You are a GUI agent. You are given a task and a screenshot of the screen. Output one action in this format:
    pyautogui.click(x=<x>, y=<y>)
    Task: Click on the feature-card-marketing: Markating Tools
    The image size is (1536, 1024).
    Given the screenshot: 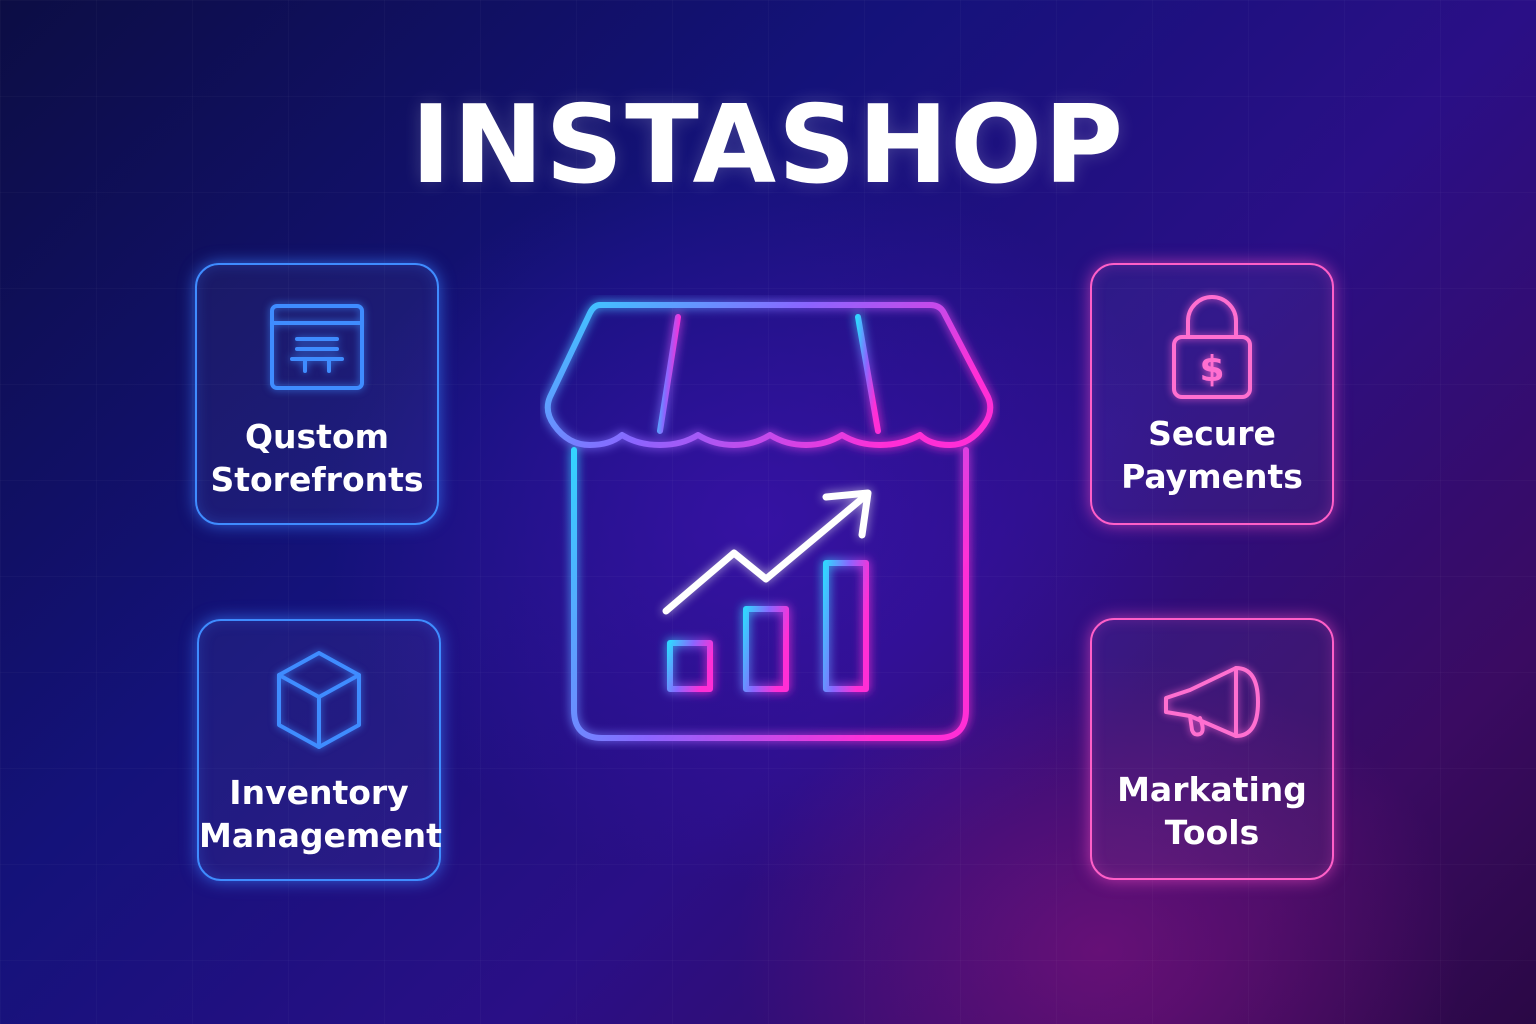 What is the action you would take?
    pyautogui.click(x=1212, y=749)
    